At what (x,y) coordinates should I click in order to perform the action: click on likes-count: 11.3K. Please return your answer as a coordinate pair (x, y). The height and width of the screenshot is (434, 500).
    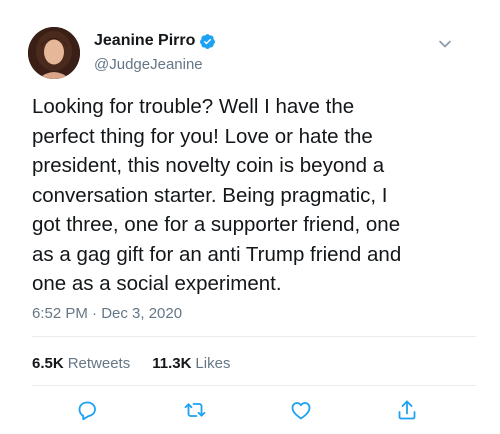
    Looking at the image, I should click on (172, 363).